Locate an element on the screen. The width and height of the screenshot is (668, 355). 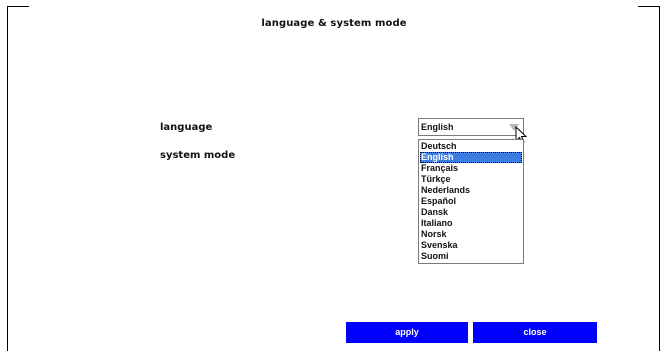
frame-border-right is located at coordinates (659, 178).